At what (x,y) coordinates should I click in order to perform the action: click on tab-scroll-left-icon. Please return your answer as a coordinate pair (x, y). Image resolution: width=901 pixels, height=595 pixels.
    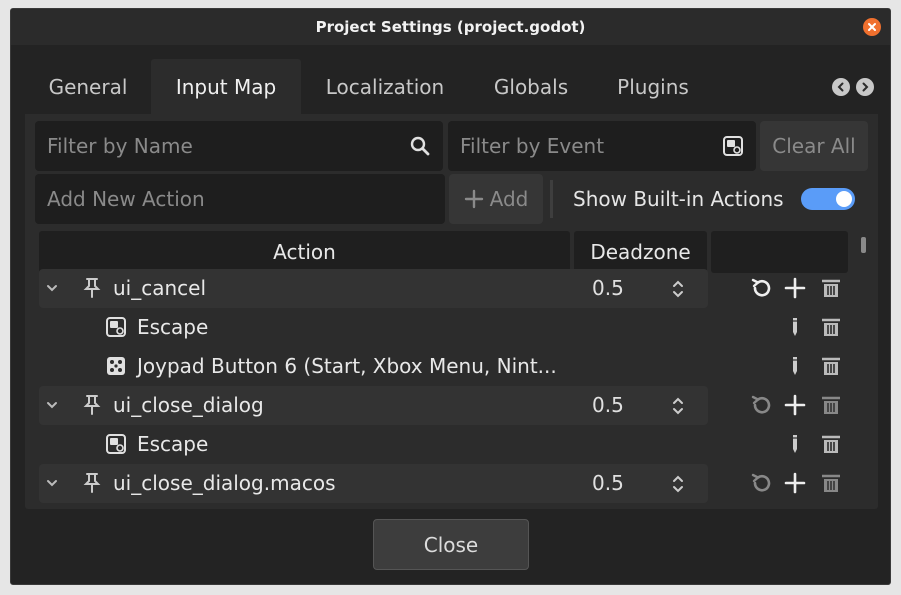
    Looking at the image, I should click on (841, 87).